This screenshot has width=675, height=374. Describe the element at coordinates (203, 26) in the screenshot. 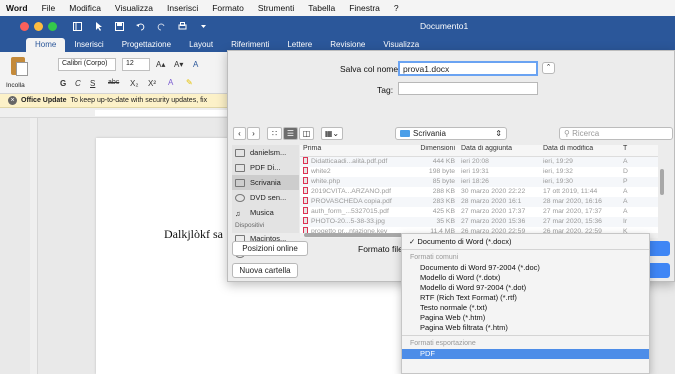

I see `customize-toolbar-icon` at that location.